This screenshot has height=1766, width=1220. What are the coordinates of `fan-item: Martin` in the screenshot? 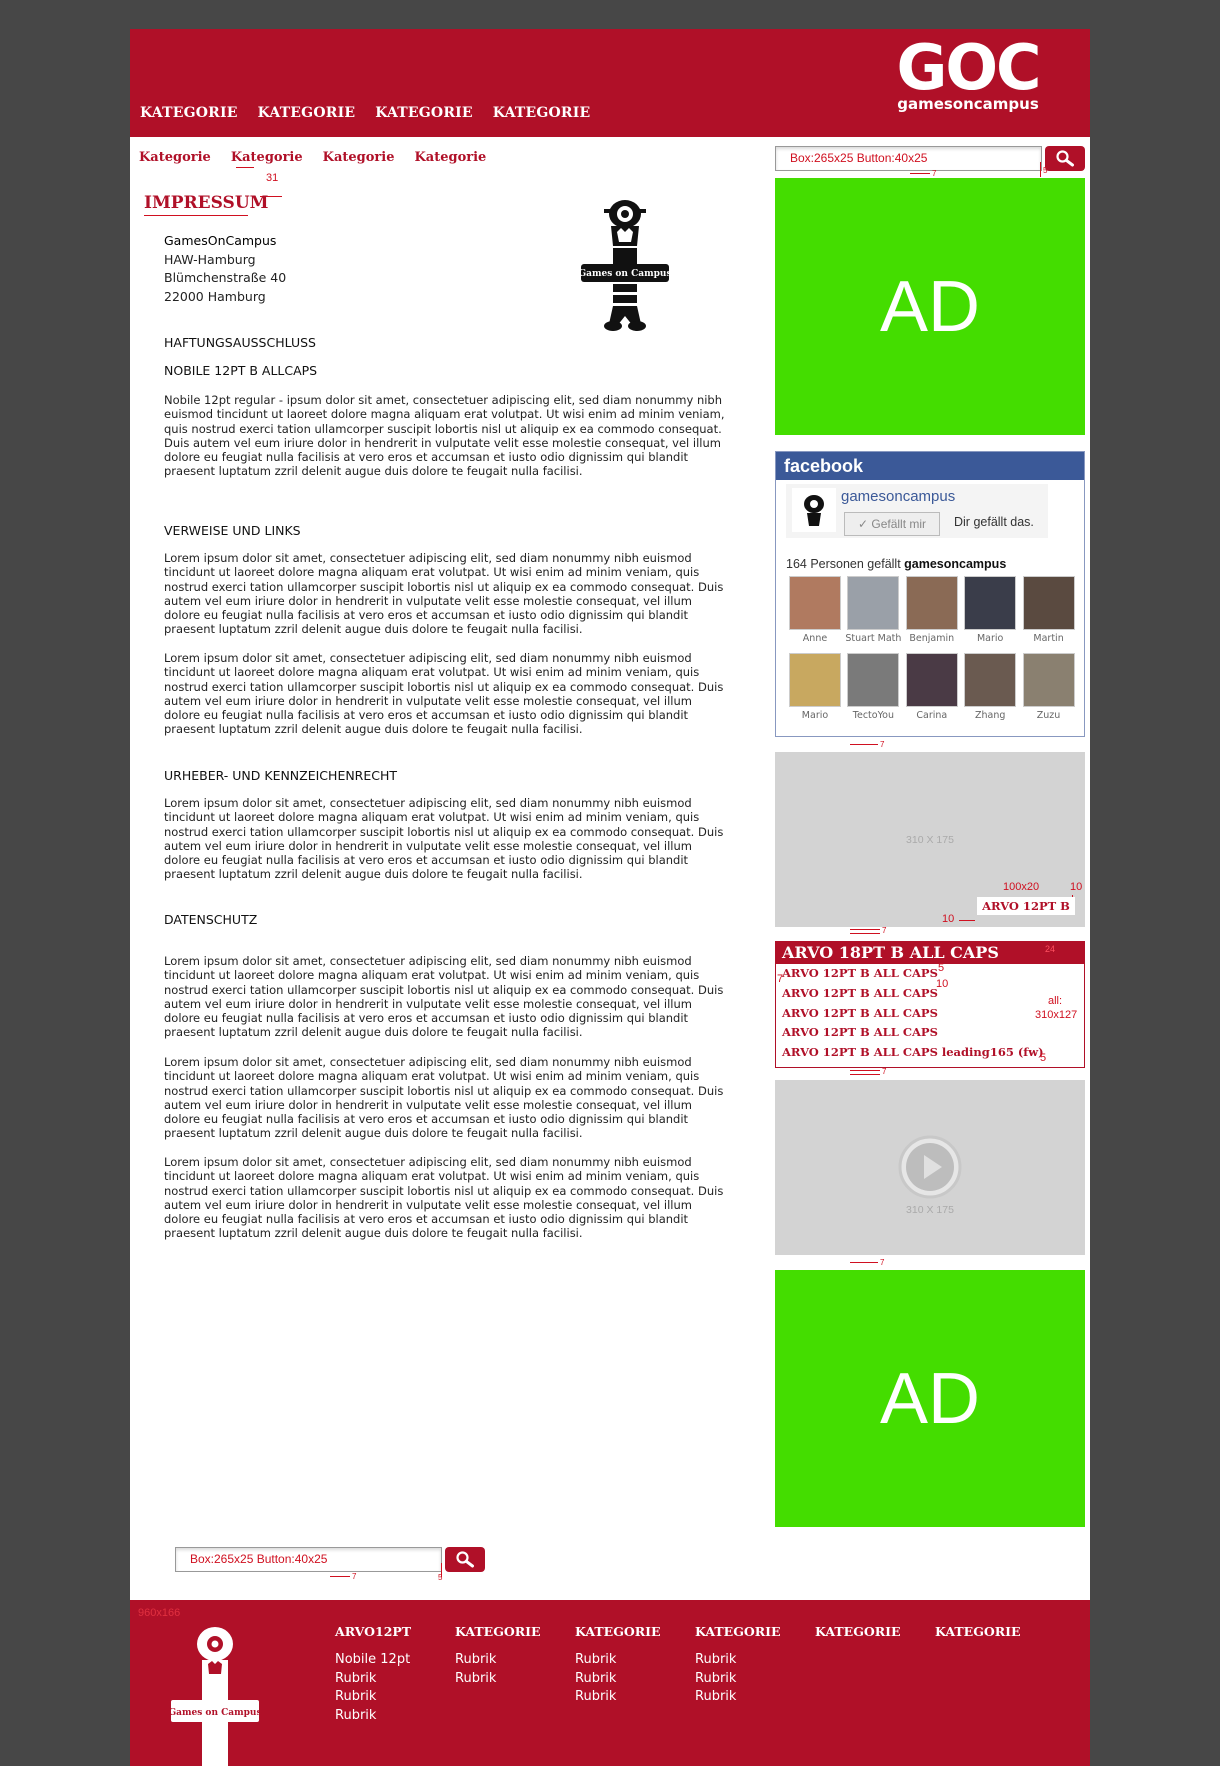 It's located at (1049, 610).